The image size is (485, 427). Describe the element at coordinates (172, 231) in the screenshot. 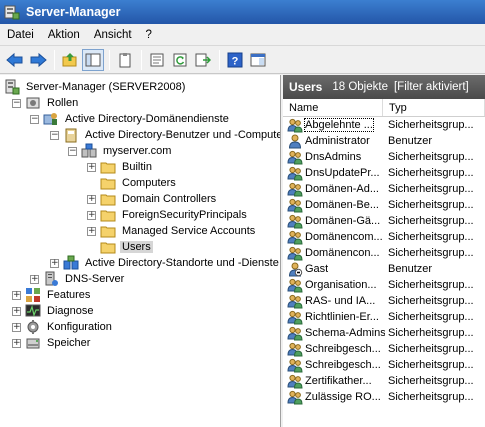

I see `tree-node-managed-service-accounts: + Managed Service Accounts` at that location.